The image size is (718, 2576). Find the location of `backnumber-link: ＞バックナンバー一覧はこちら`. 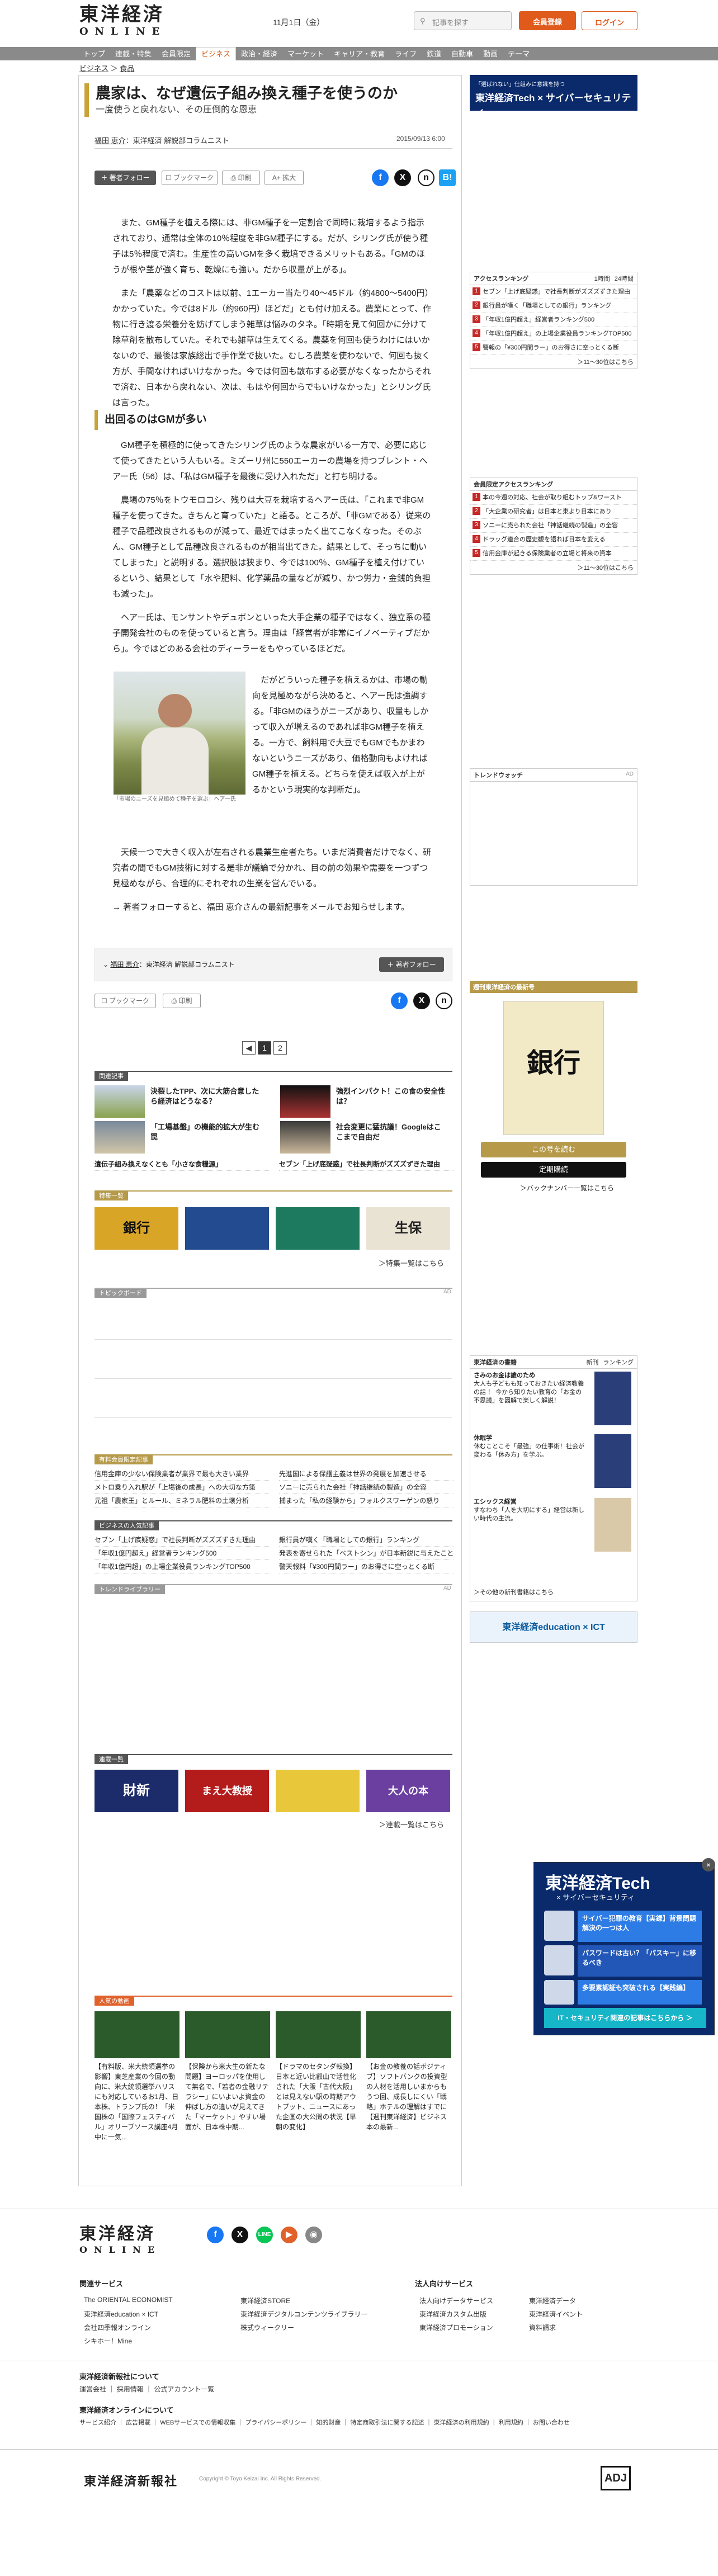

backnumber-link: ＞バックナンバー一覧はこちら is located at coordinates (567, 1188).